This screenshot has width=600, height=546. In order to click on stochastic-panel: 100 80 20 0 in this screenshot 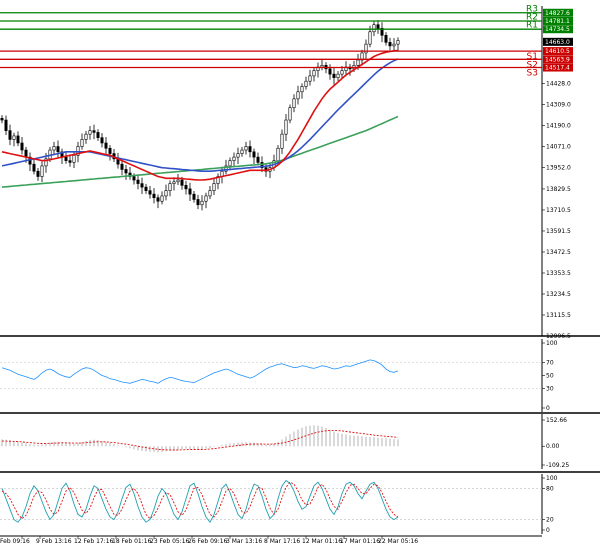, I will do `click(279, 504)`.